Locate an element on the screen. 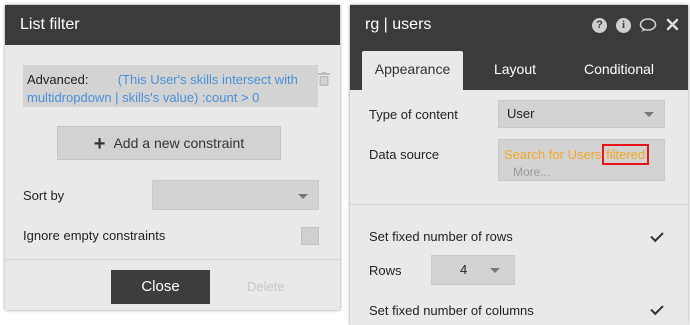 The image size is (690, 325). data-source-filtered: filtered is located at coordinates (626, 154).